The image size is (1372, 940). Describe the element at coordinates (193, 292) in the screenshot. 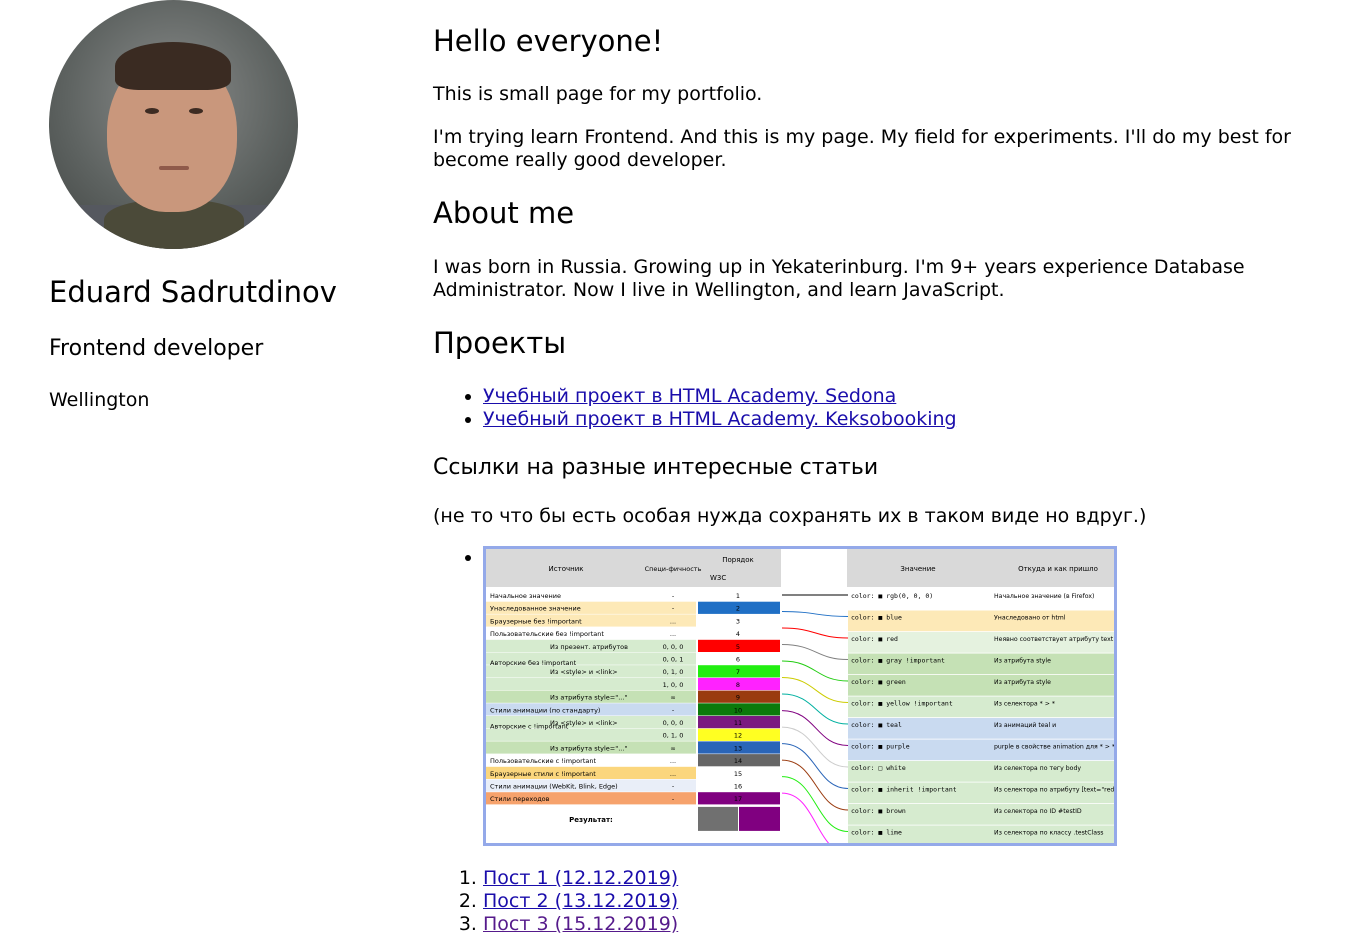

I see `profile-name: Eduard Sadrutdinov` at that location.